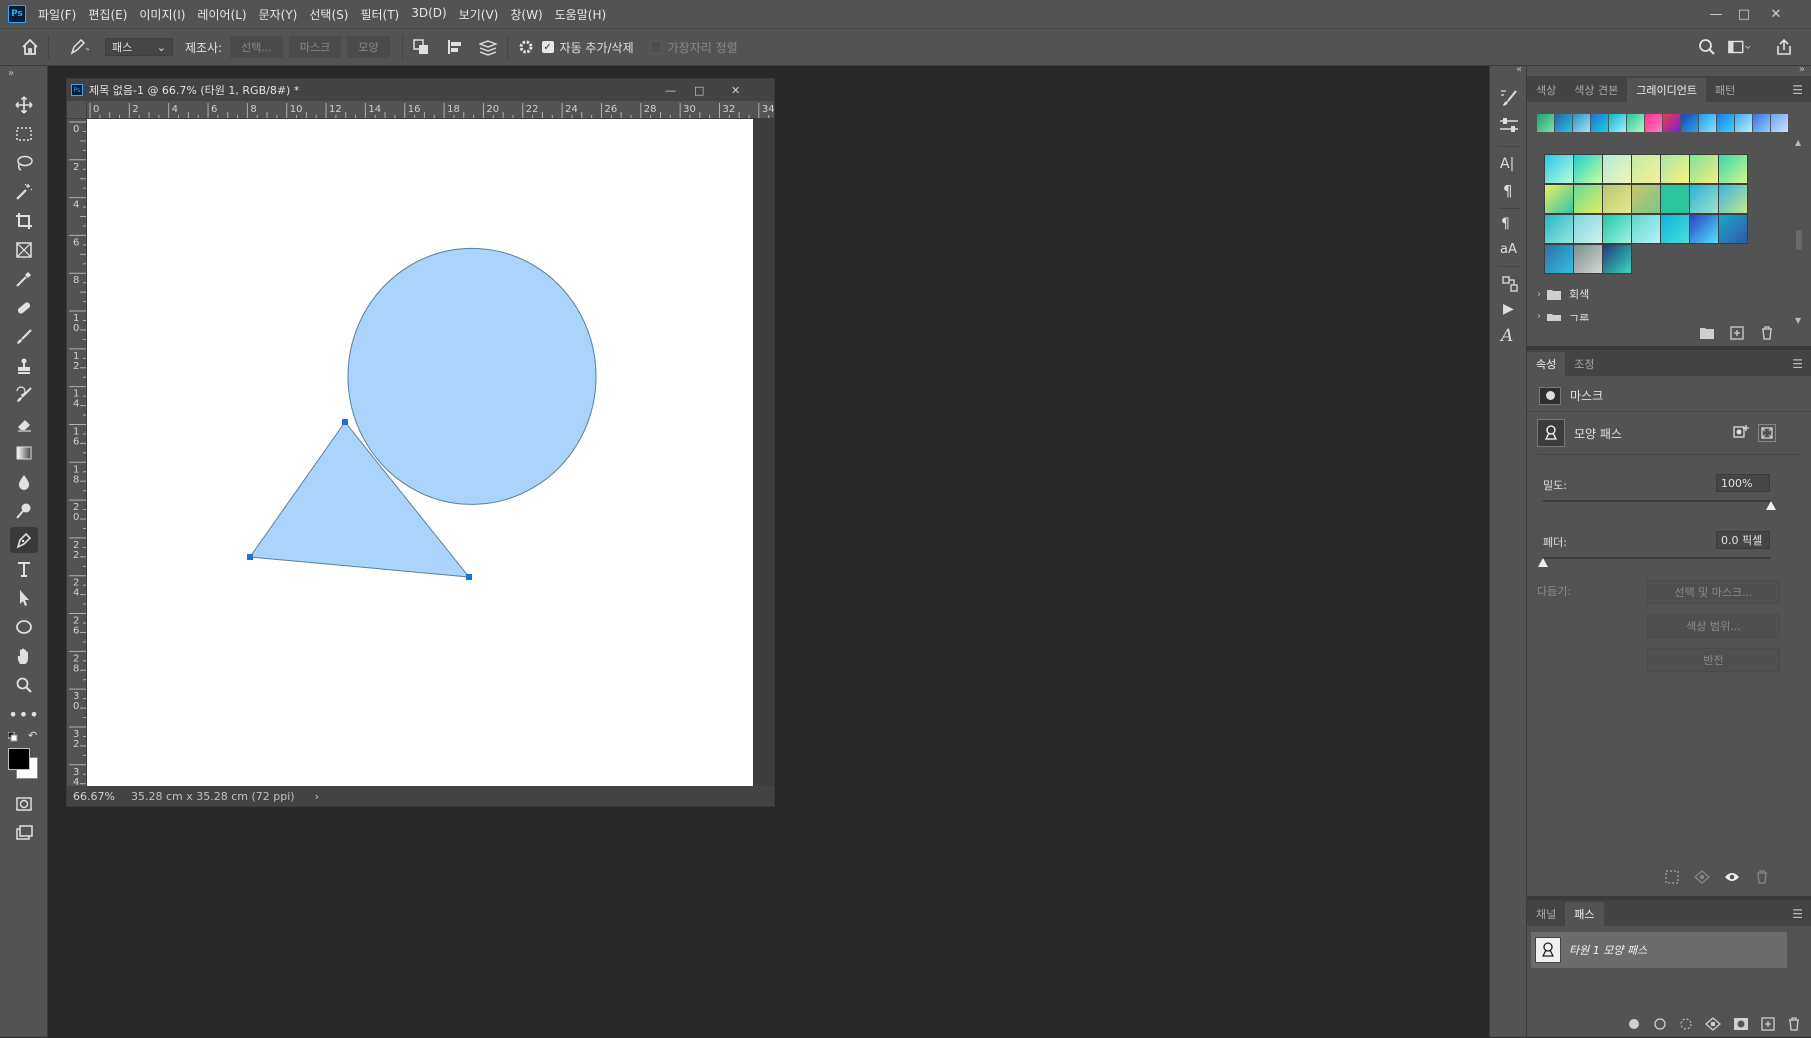 The image size is (1811, 1038). I want to click on document-minimize-button: —, so click(670, 90).